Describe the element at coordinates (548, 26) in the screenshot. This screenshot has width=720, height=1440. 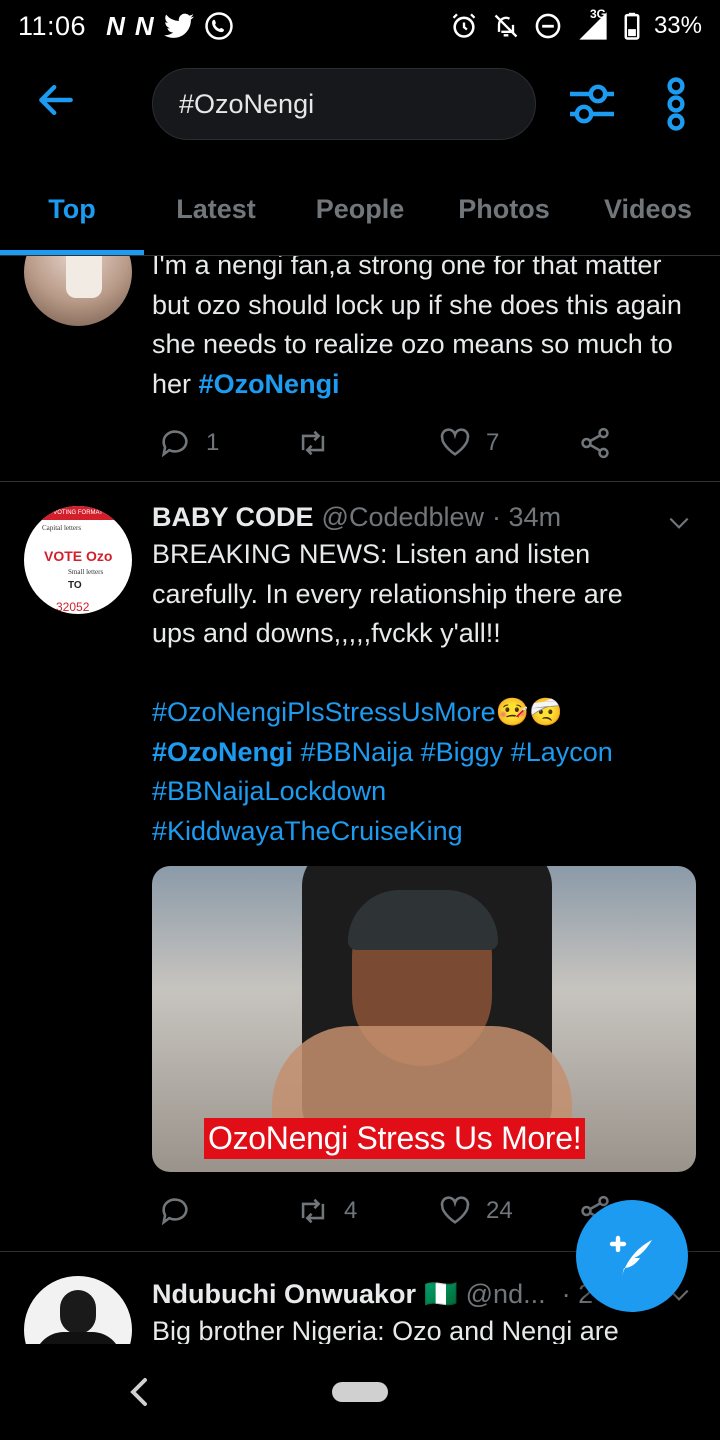
I see `do-not-disturb-icon` at that location.